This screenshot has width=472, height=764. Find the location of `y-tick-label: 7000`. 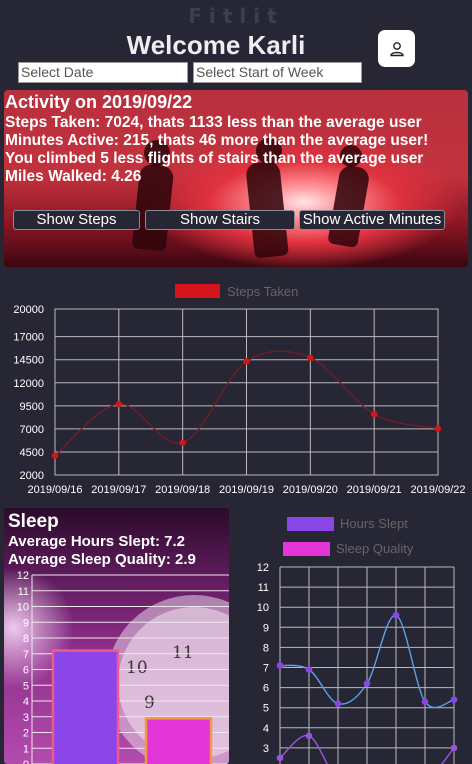

y-tick-label: 7000 is located at coordinates (32, 430).